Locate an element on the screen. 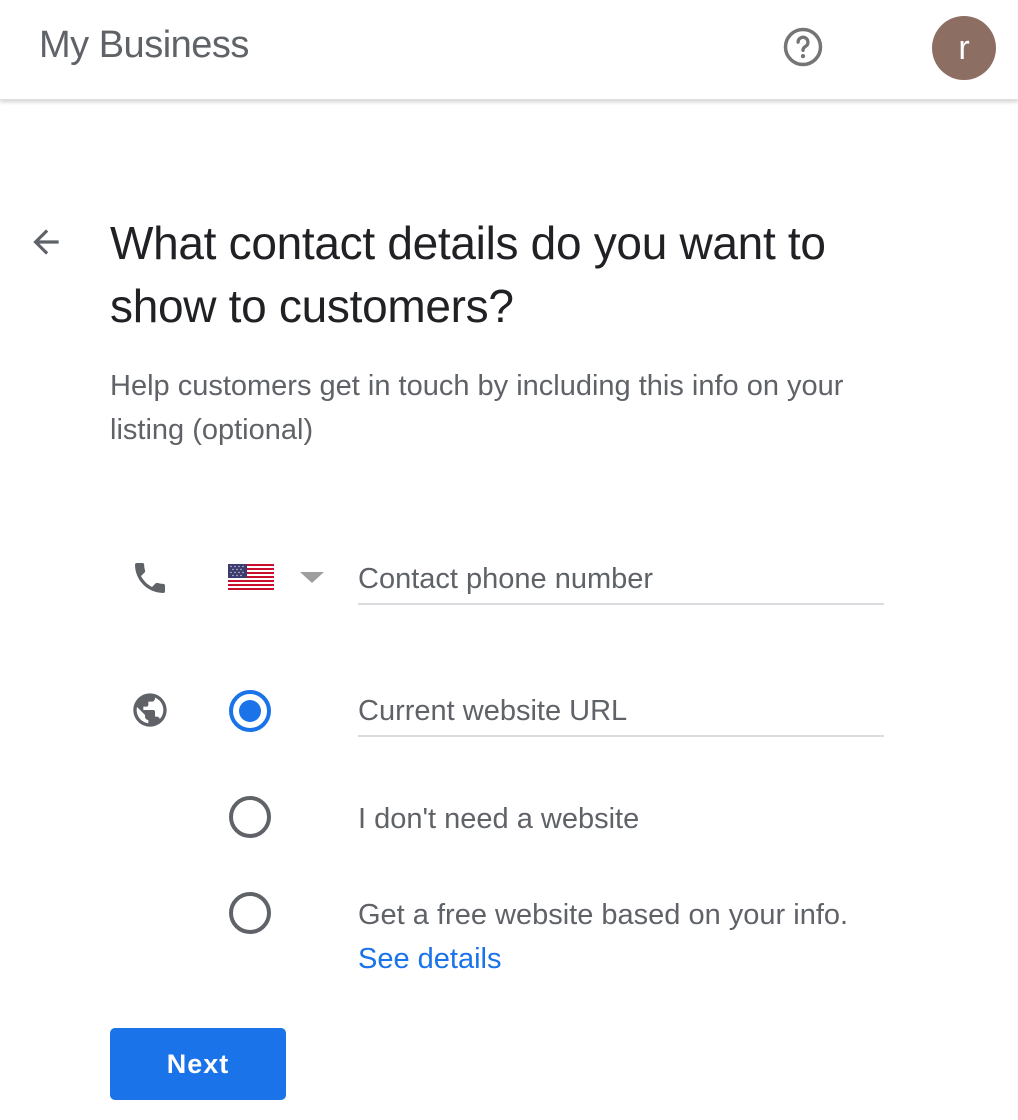  radio-free-website is located at coordinates (250, 913).